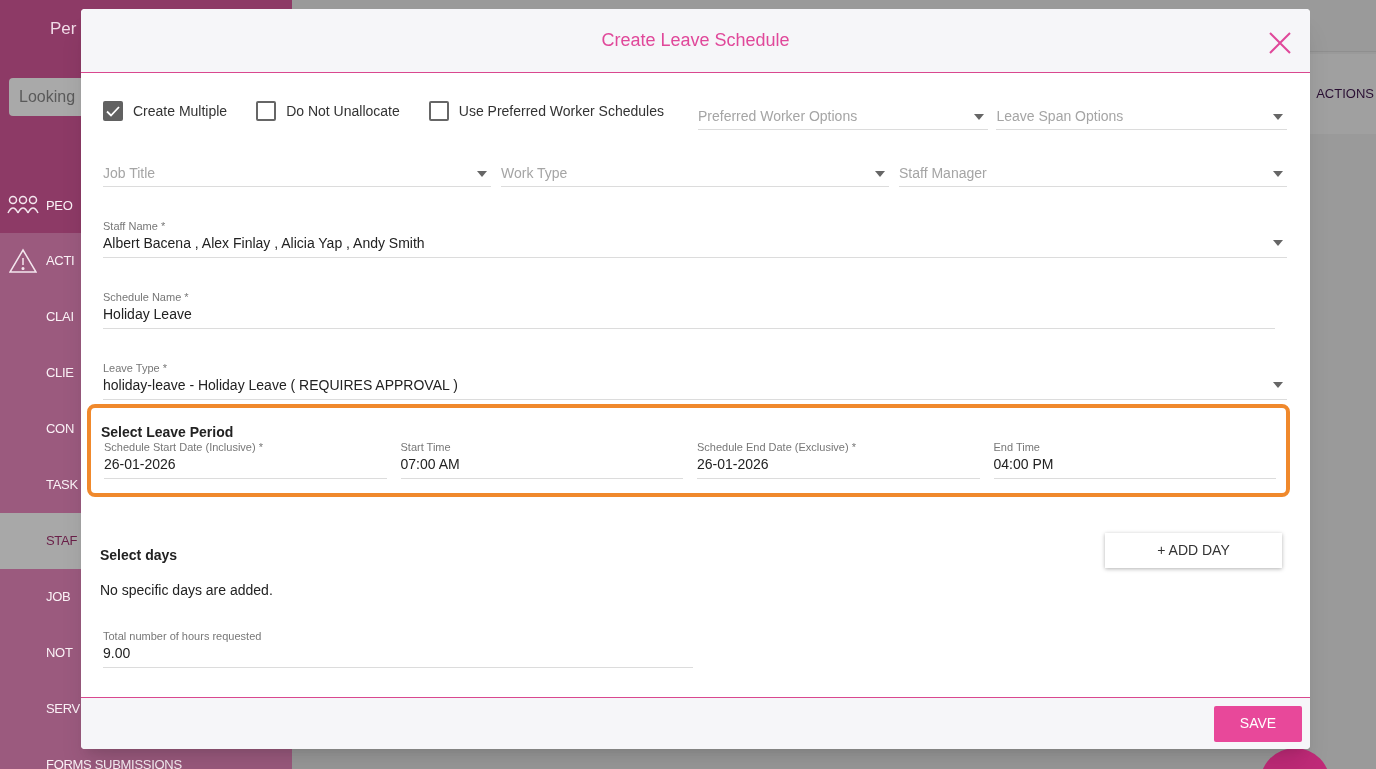 The height and width of the screenshot is (769, 1376). Describe the element at coordinates (695, 40) in the screenshot. I see `dialog-title: Create Leave Schedule` at that location.